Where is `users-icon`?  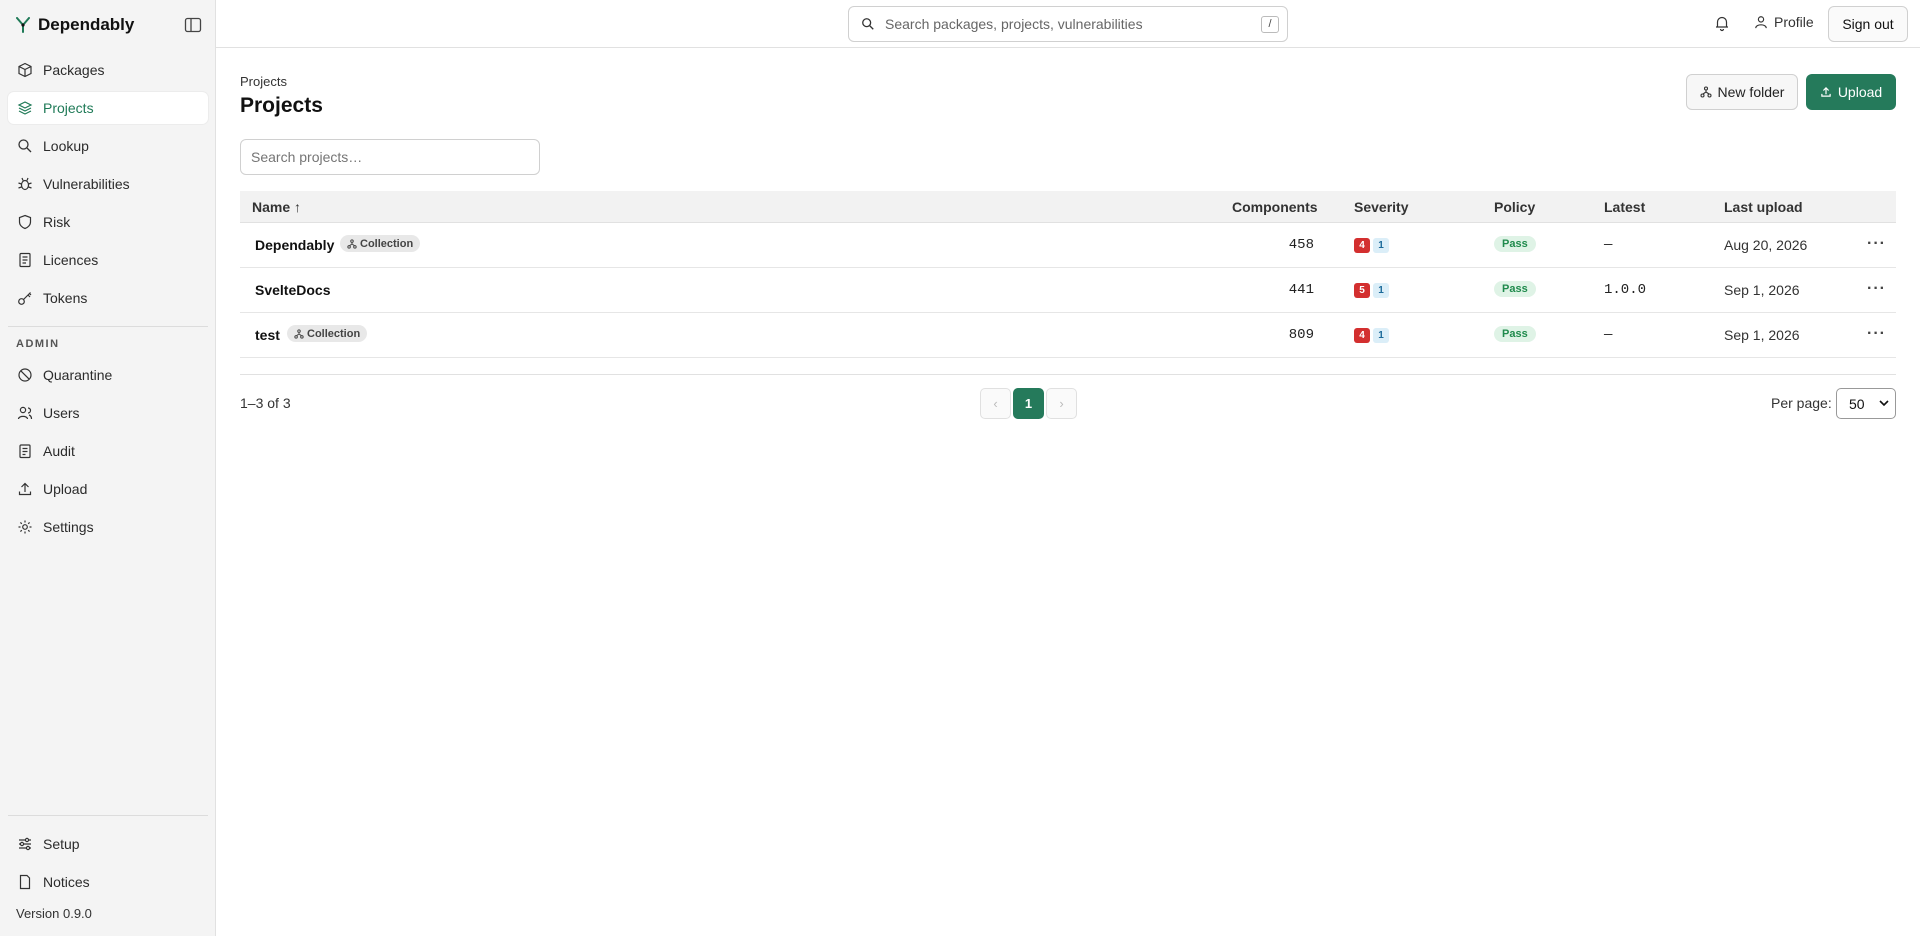 users-icon is located at coordinates (25, 413).